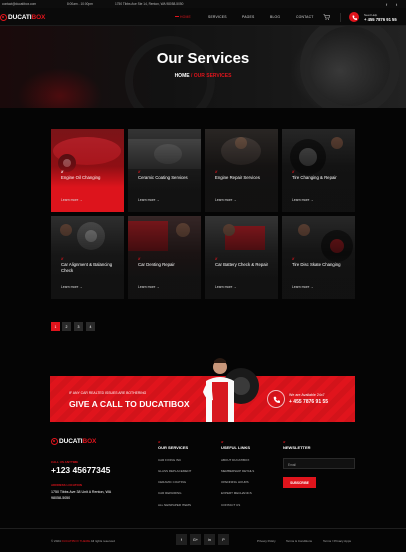 This screenshot has height=552, width=406. What do you see at coordinates (163, 177) in the screenshot?
I see `service-title: Ceramic Coating Services` at bounding box center [163, 177].